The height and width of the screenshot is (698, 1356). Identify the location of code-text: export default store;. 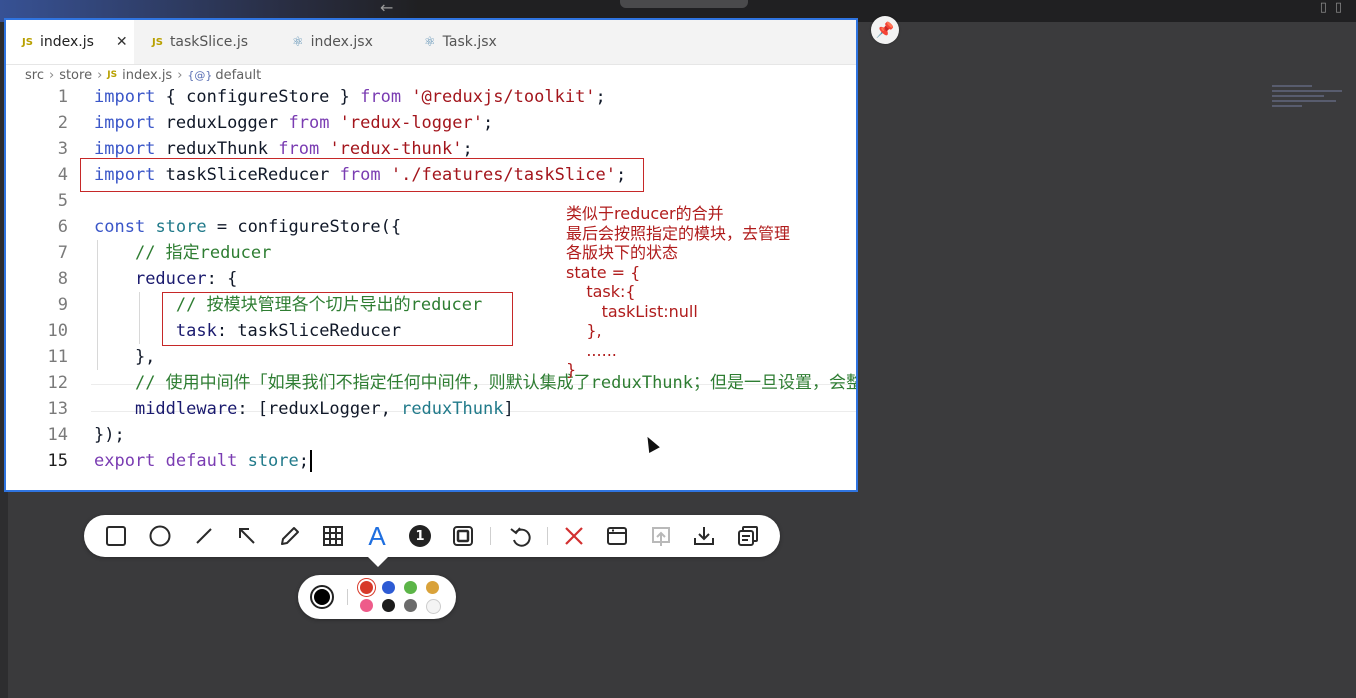
(203, 461).